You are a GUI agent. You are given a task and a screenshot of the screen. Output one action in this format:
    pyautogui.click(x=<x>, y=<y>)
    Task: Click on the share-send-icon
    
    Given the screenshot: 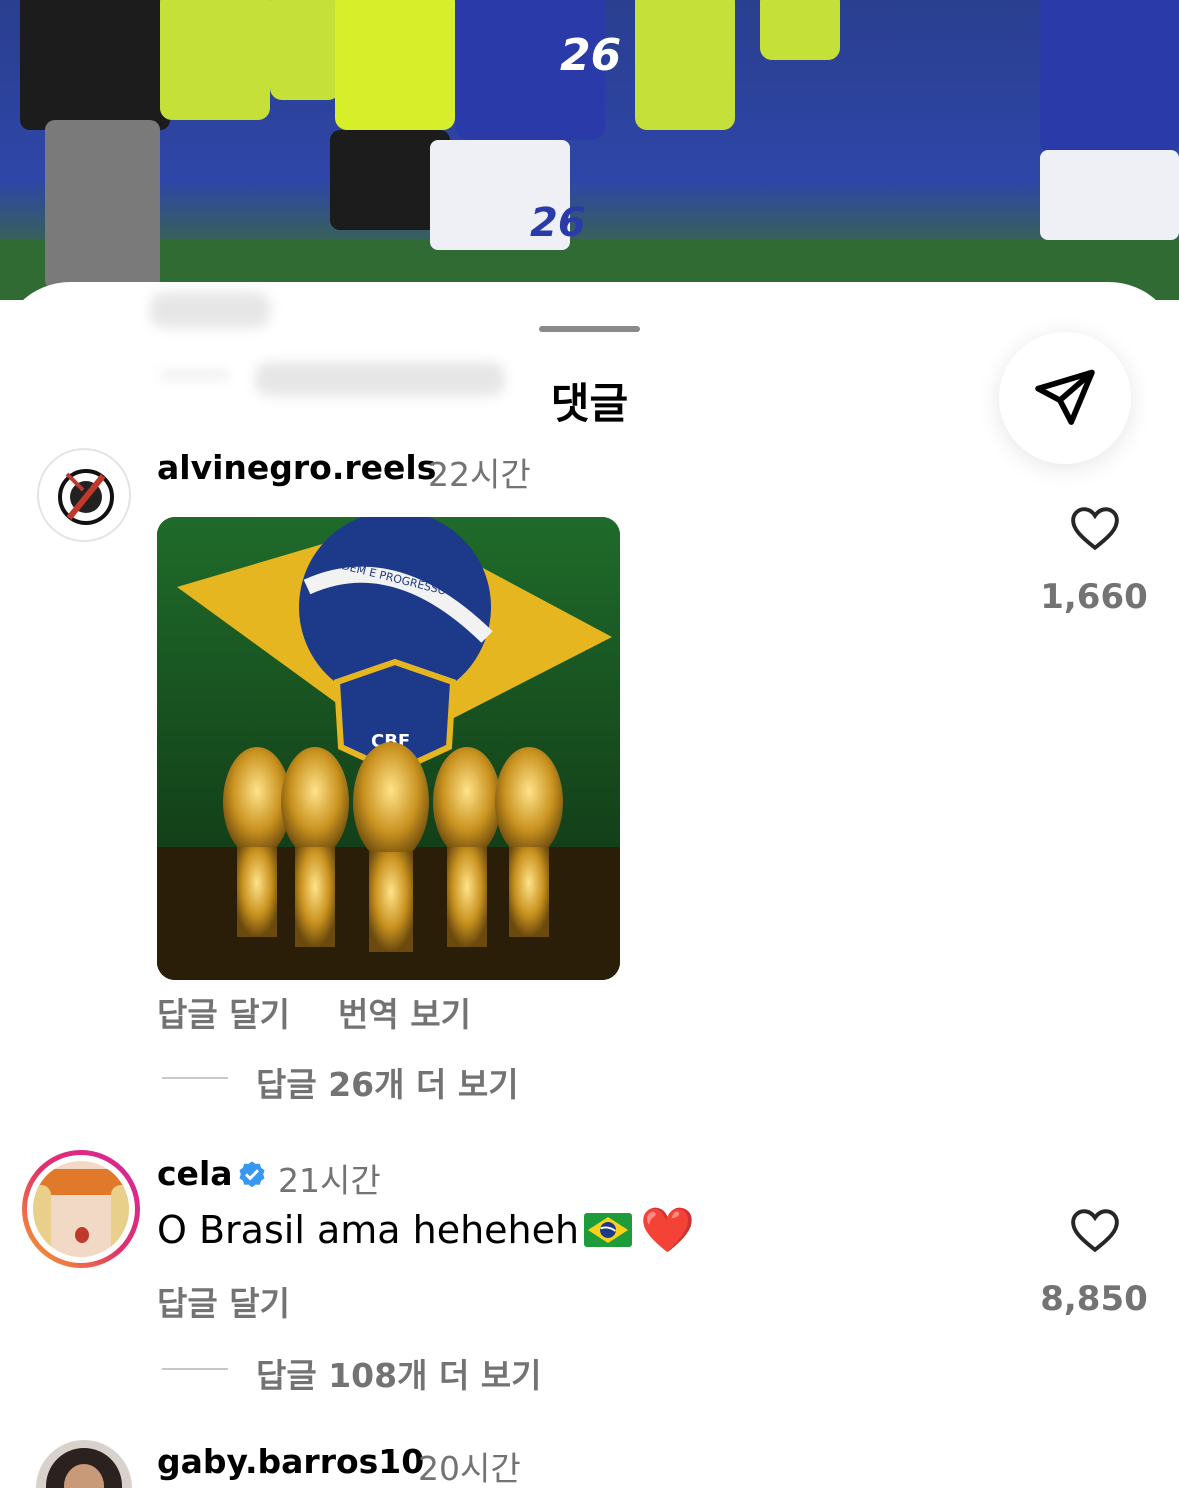 What is the action you would take?
    pyautogui.click(x=1065, y=397)
    